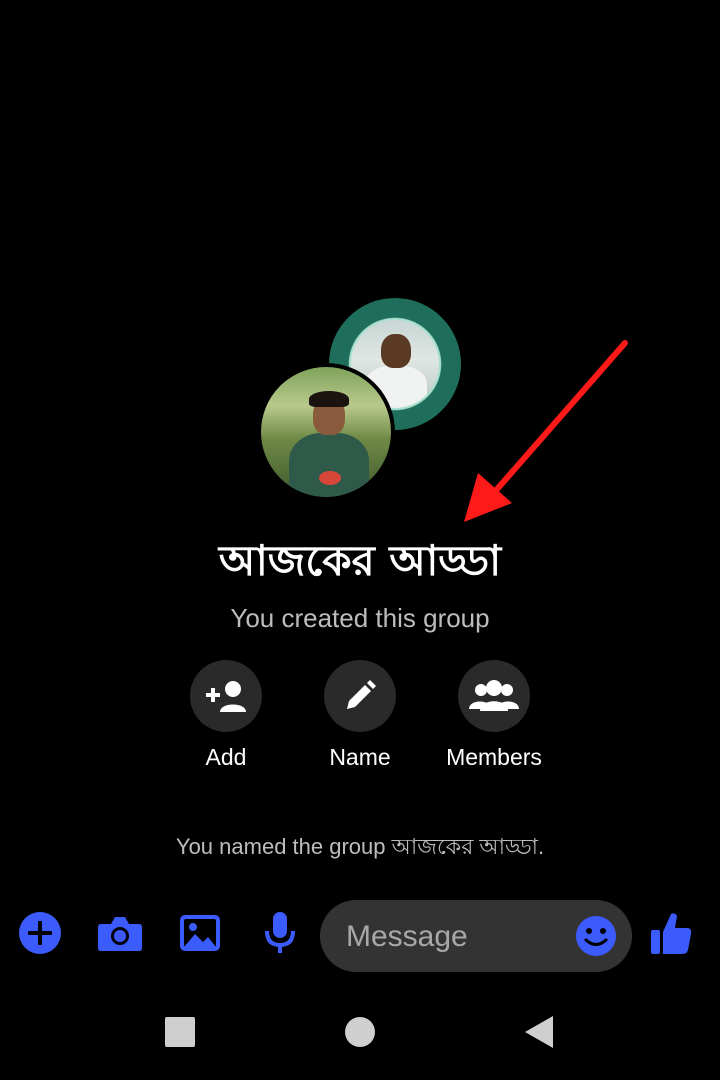  What do you see at coordinates (360, 757) in the screenshot?
I see `name-label: Name` at bounding box center [360, 757].